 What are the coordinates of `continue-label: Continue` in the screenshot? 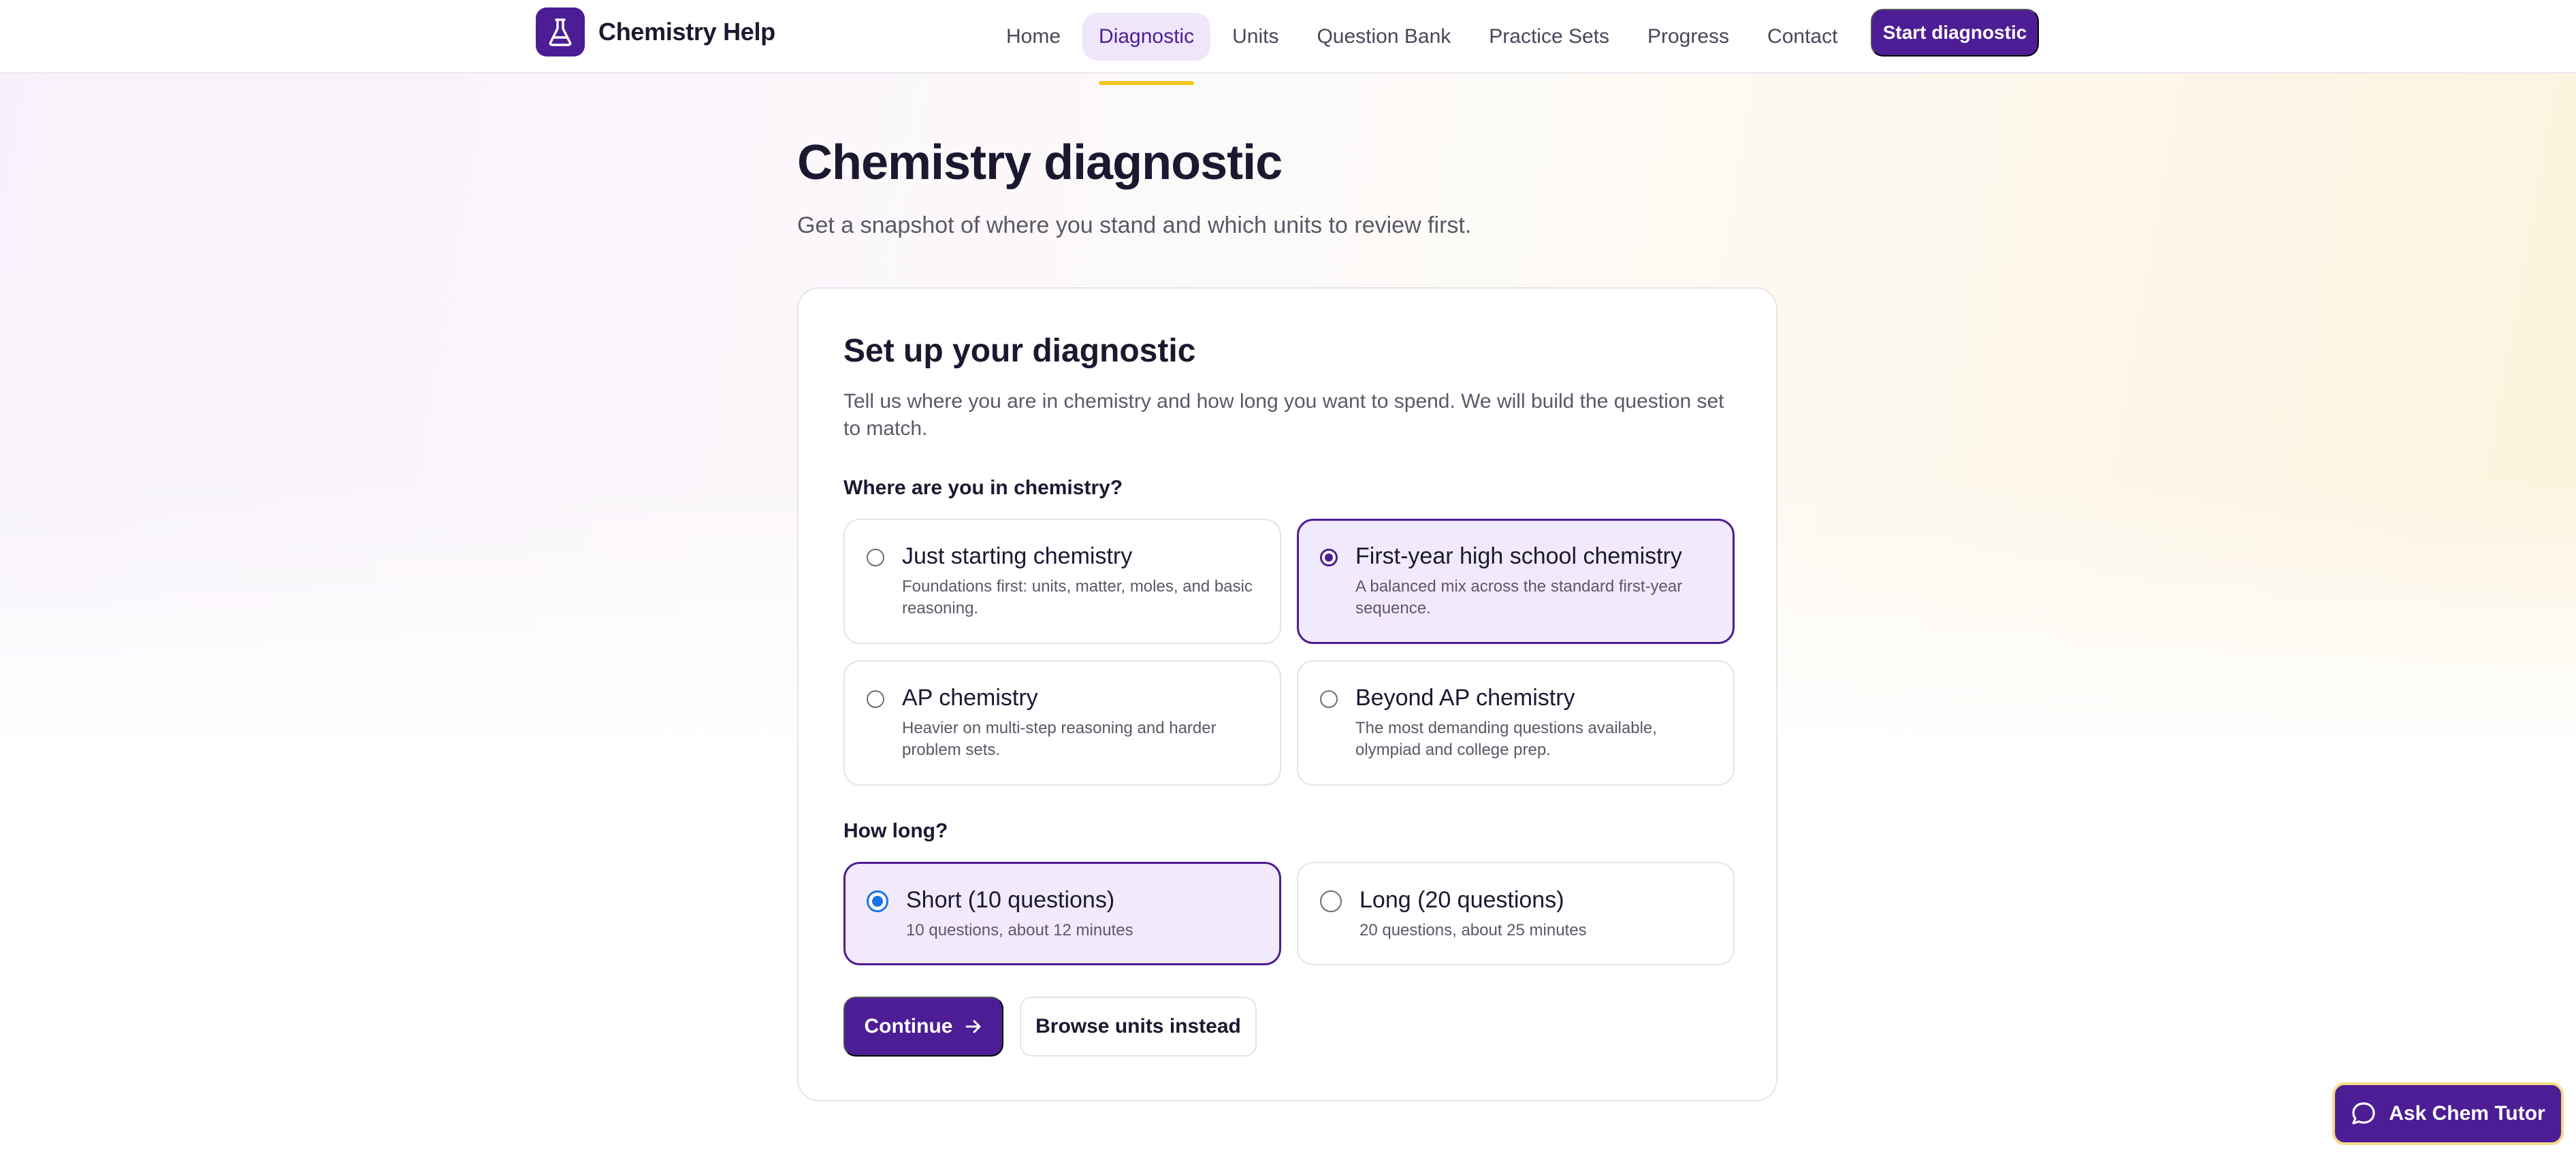 It's located at (908, 1026).